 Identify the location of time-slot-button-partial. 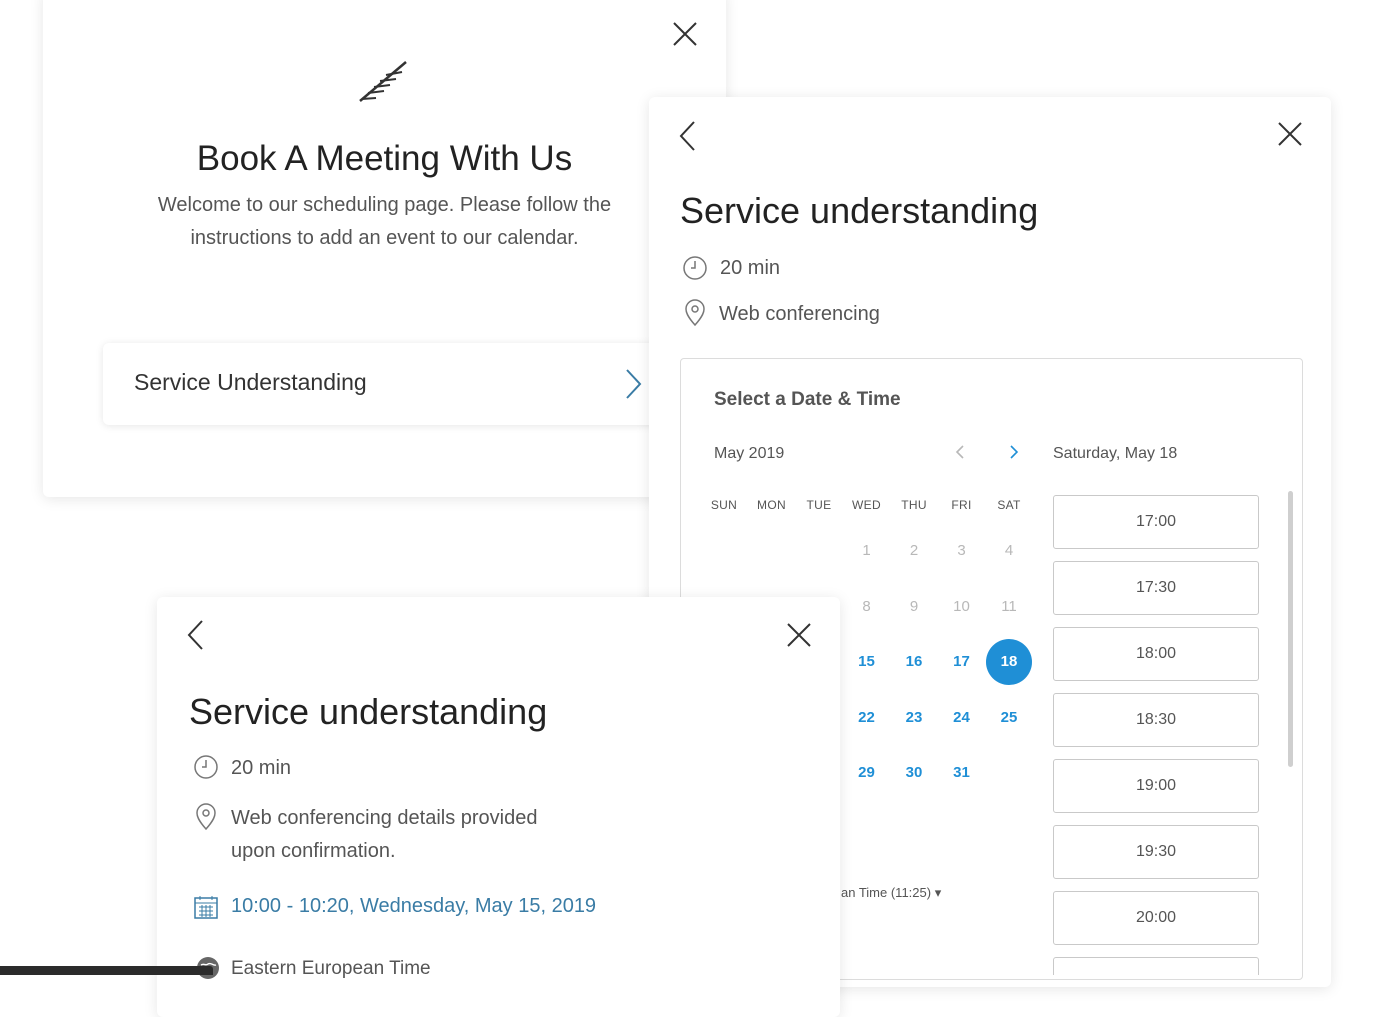
(1156, 966).